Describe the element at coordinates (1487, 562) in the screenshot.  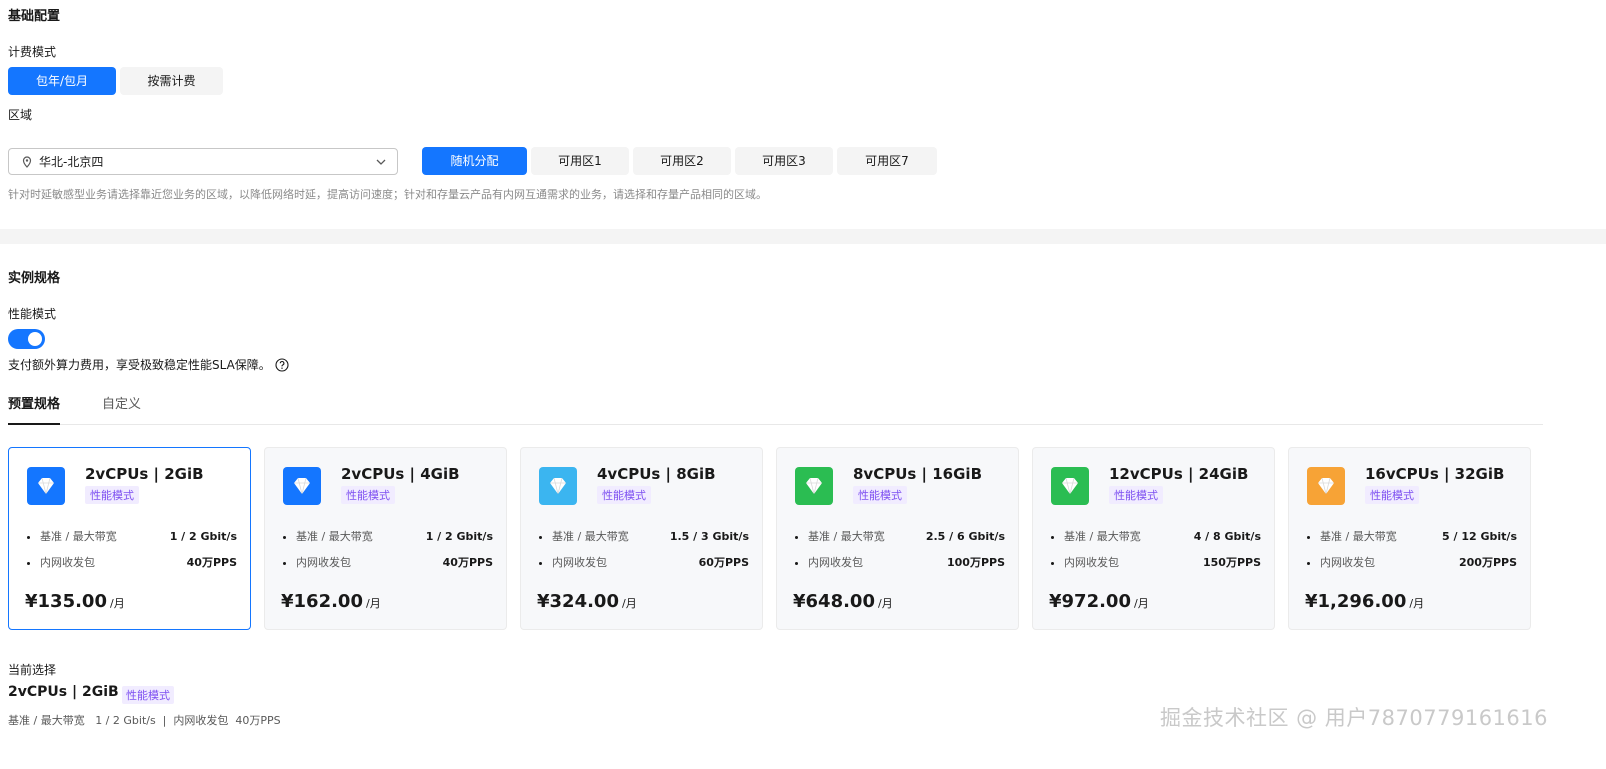
I see `spec-value: 200万PPS` at that location.